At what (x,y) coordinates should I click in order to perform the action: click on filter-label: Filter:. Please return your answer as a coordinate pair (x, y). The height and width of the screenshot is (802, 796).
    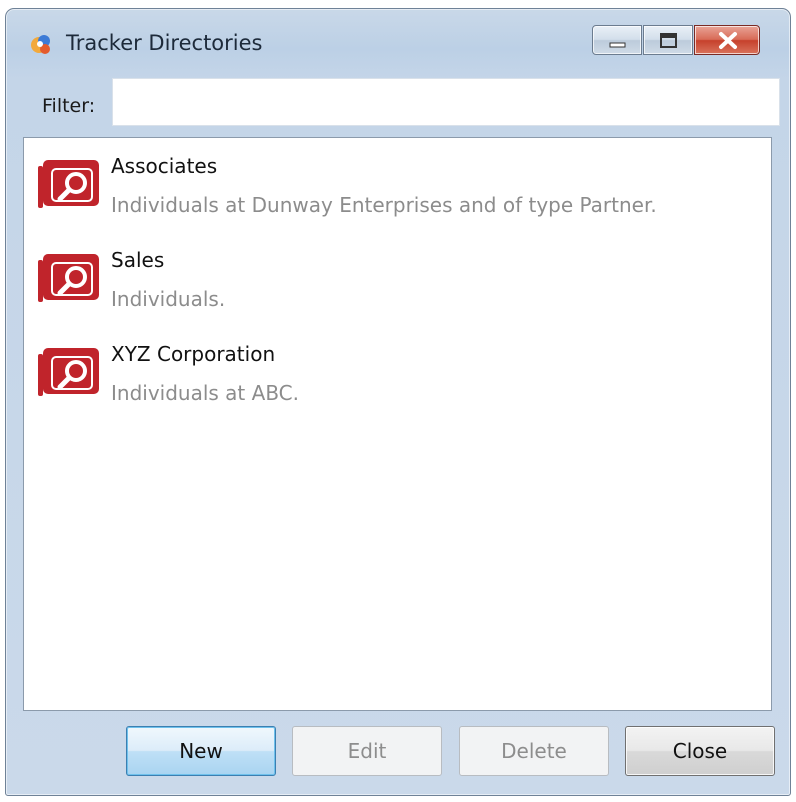
    Looking at the image, I should click on (69, 106).